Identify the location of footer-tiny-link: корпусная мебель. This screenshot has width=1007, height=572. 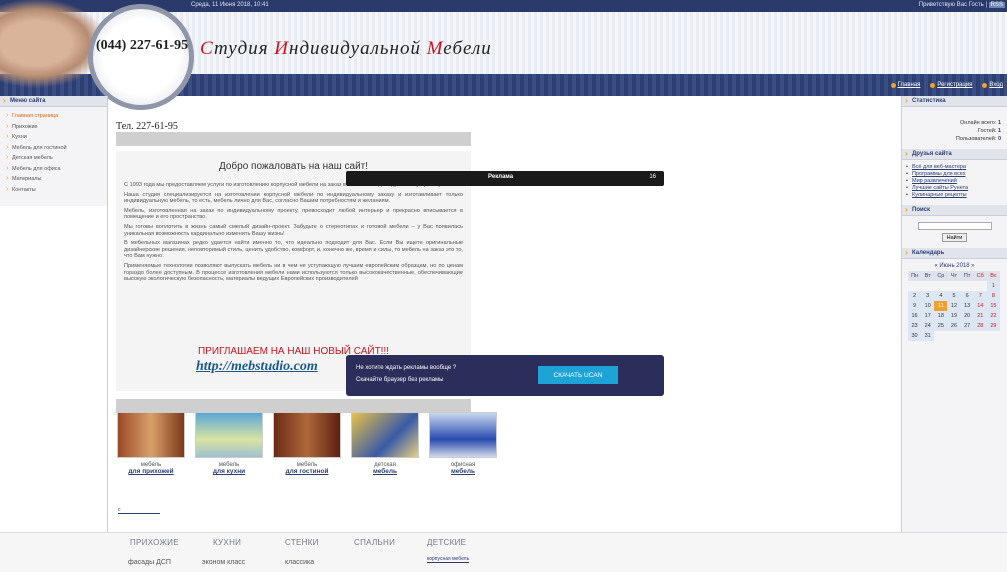
(448, 559).